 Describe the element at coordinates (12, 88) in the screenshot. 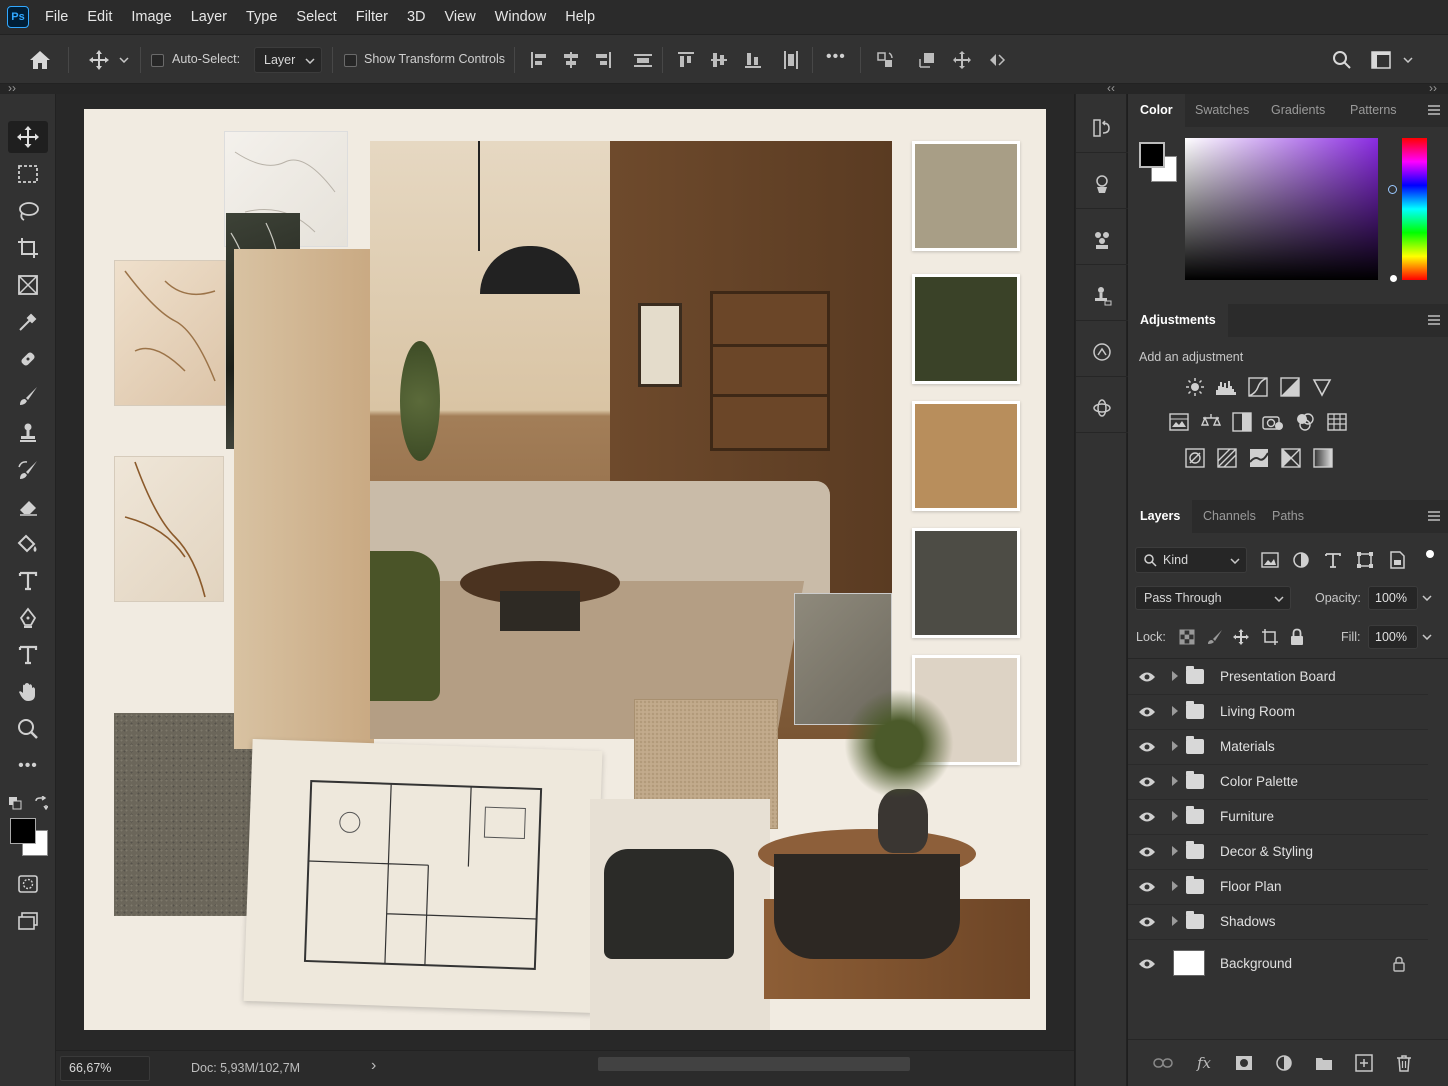

I see `expand-toolbar-icon: ››` at that location.